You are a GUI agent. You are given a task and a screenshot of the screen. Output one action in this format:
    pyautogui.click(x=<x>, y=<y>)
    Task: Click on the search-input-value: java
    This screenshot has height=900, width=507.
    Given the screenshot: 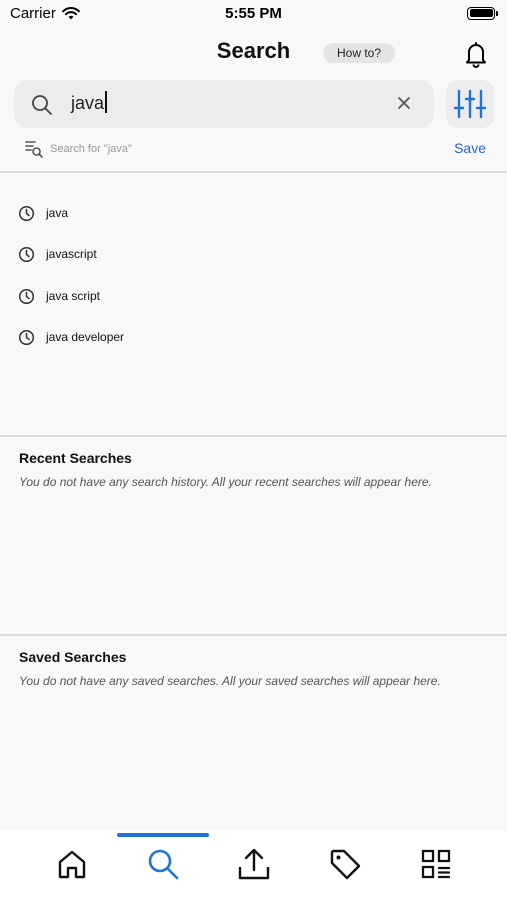 What is the action you would take?
    pyautogui.click(x=88, y=103)
    